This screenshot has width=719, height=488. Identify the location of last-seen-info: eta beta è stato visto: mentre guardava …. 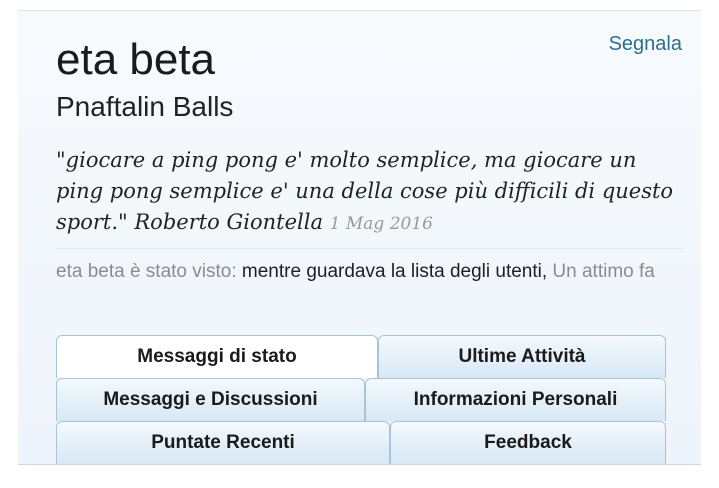
(366, 272).